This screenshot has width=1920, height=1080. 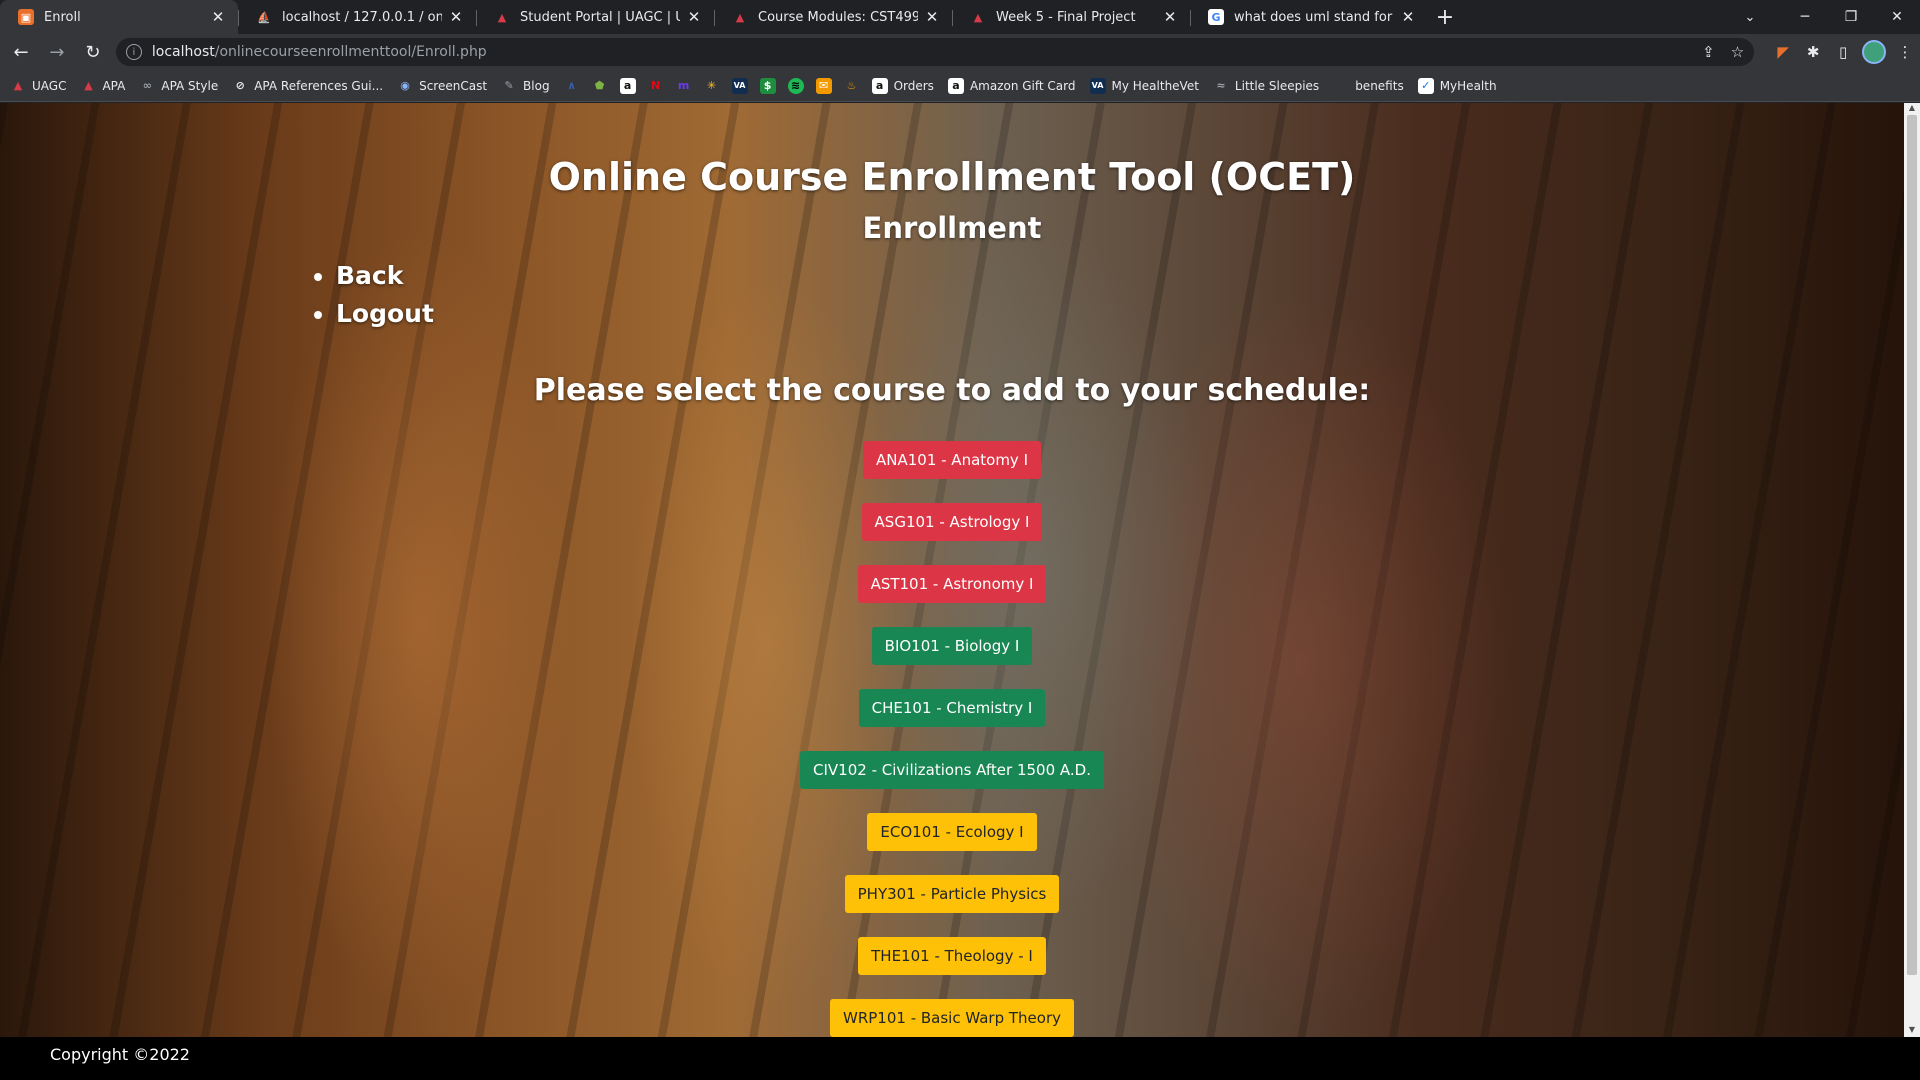 What do you see at coordinates (1912, 1031) in the screenshot?
I see `scroll-down-arrow-icon: ▼` at bounding box center [1912, 1031].